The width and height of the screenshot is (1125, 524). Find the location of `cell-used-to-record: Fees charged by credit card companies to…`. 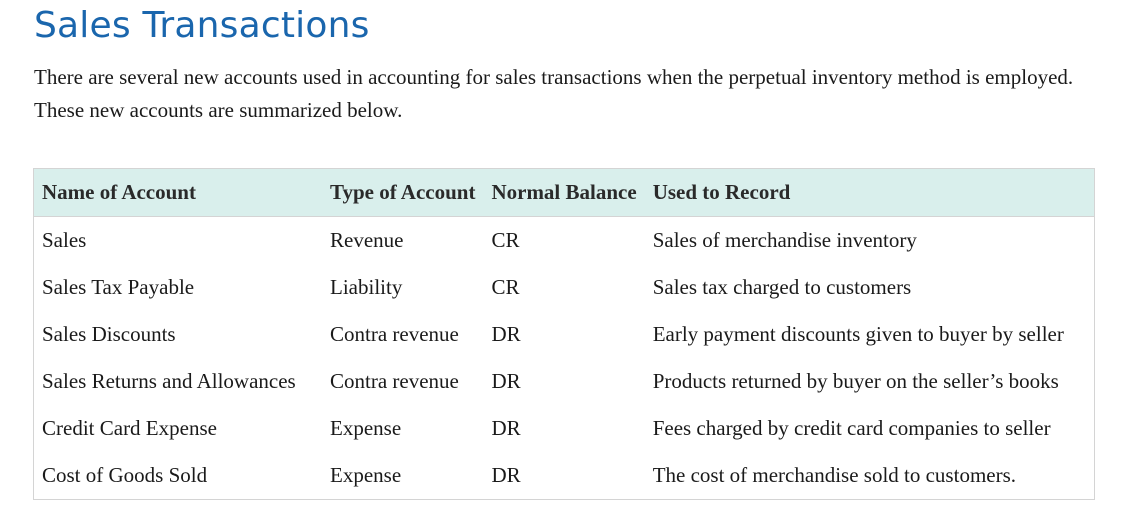

cell-used-to-record: Fees charged by credit card companies to… is located at coordinates (851, 428).